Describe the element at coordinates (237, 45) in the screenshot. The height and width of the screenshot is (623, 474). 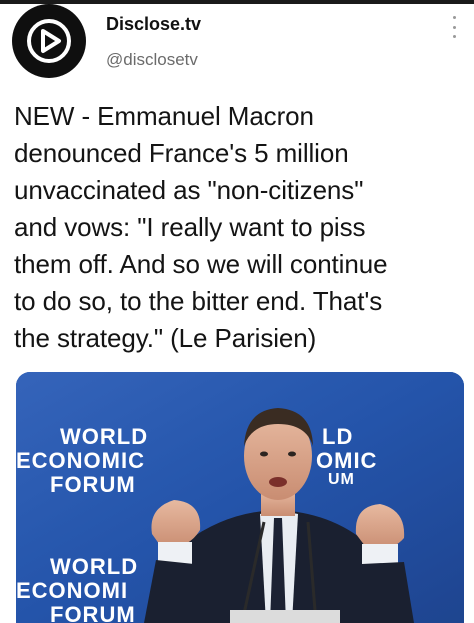
I see `tweet-header: Disclose.tv @disclosetv` at that location.